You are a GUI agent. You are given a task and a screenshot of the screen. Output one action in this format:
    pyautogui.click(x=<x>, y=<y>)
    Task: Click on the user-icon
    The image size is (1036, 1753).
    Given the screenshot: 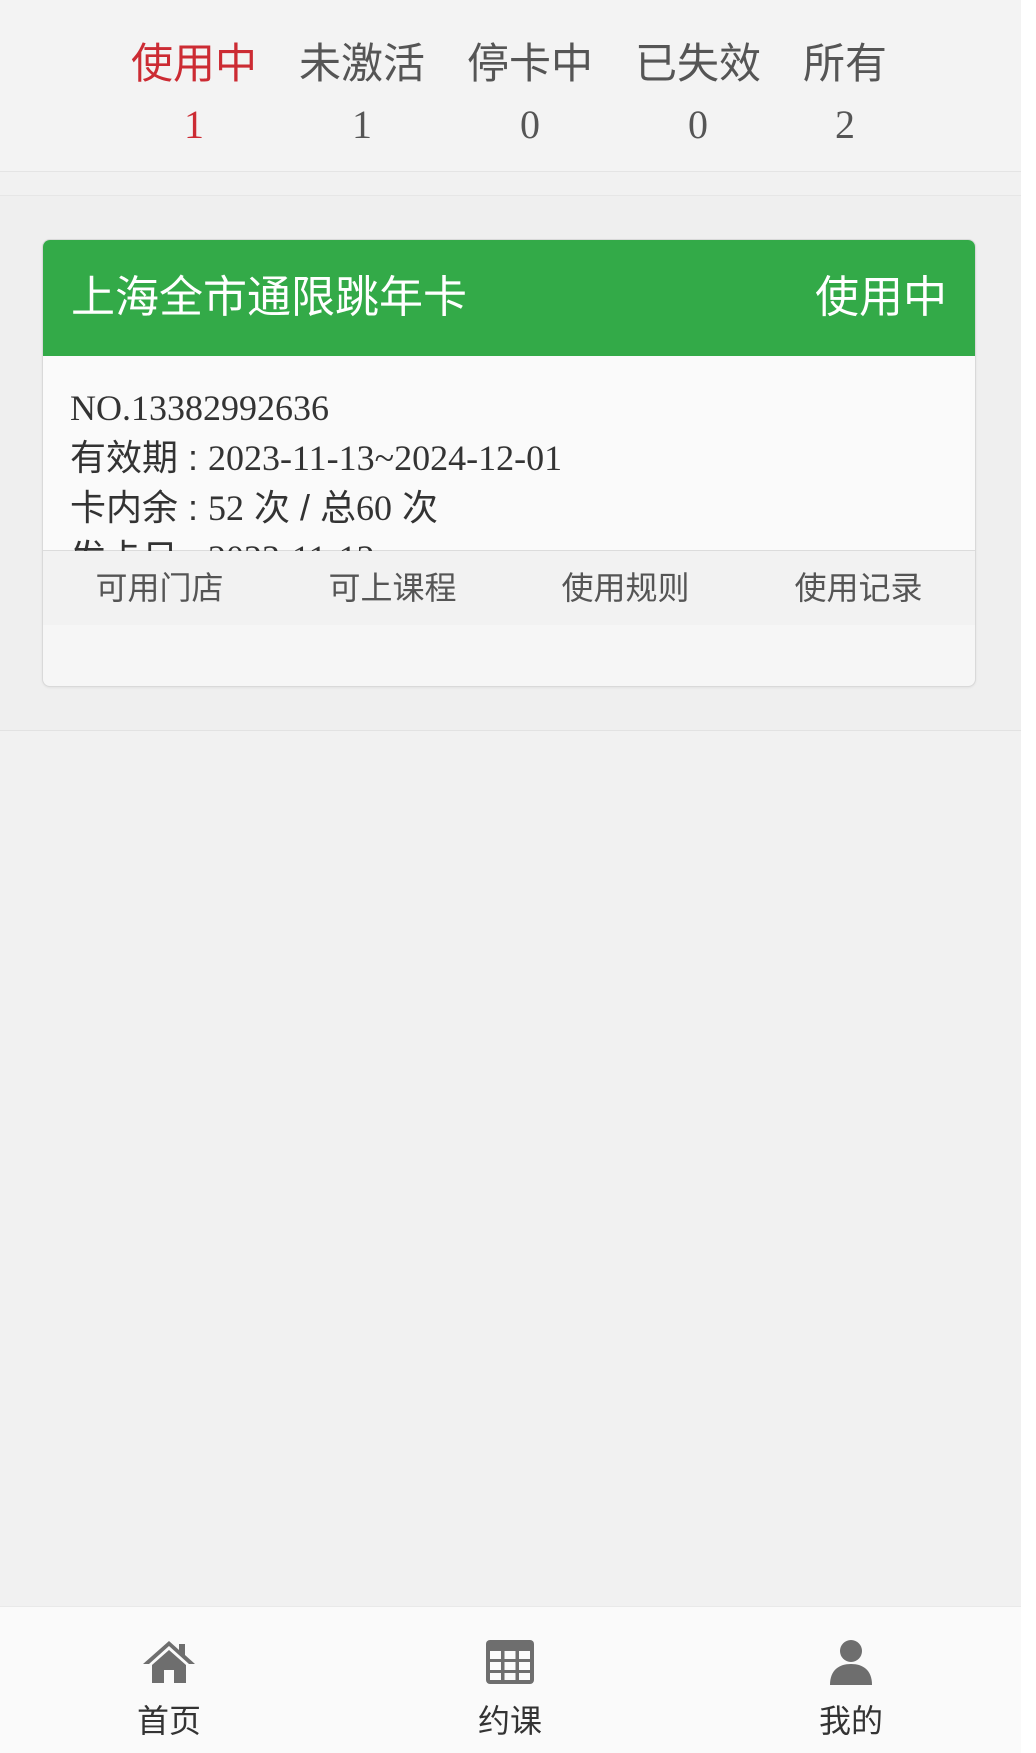 What is the action you would take?
    pyautogui.click(x=851, y=1662)
    